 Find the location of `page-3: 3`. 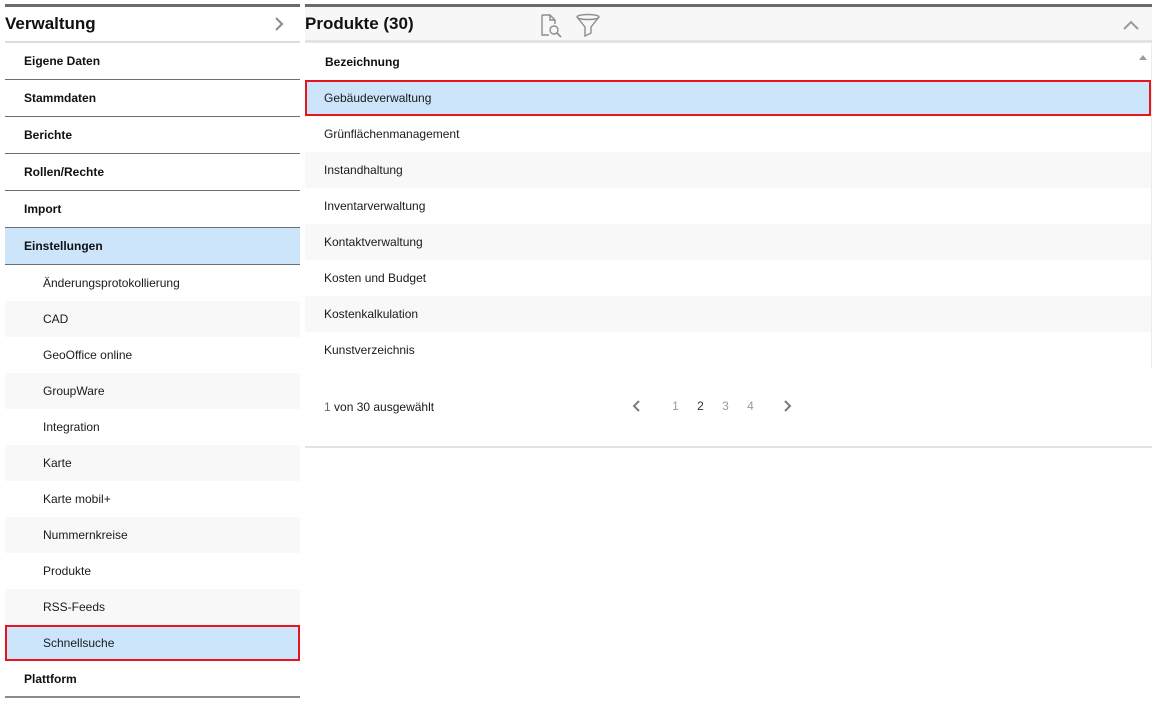

page-3: 3 is located at coordinates (725, 406).